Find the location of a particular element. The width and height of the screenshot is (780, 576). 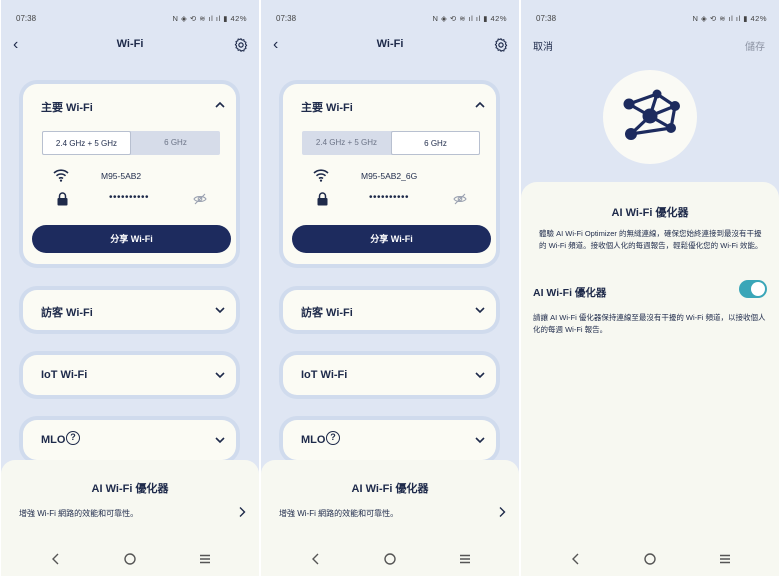

ssid-row: M95-5AB2_6G is located at coordinates (398, 176).